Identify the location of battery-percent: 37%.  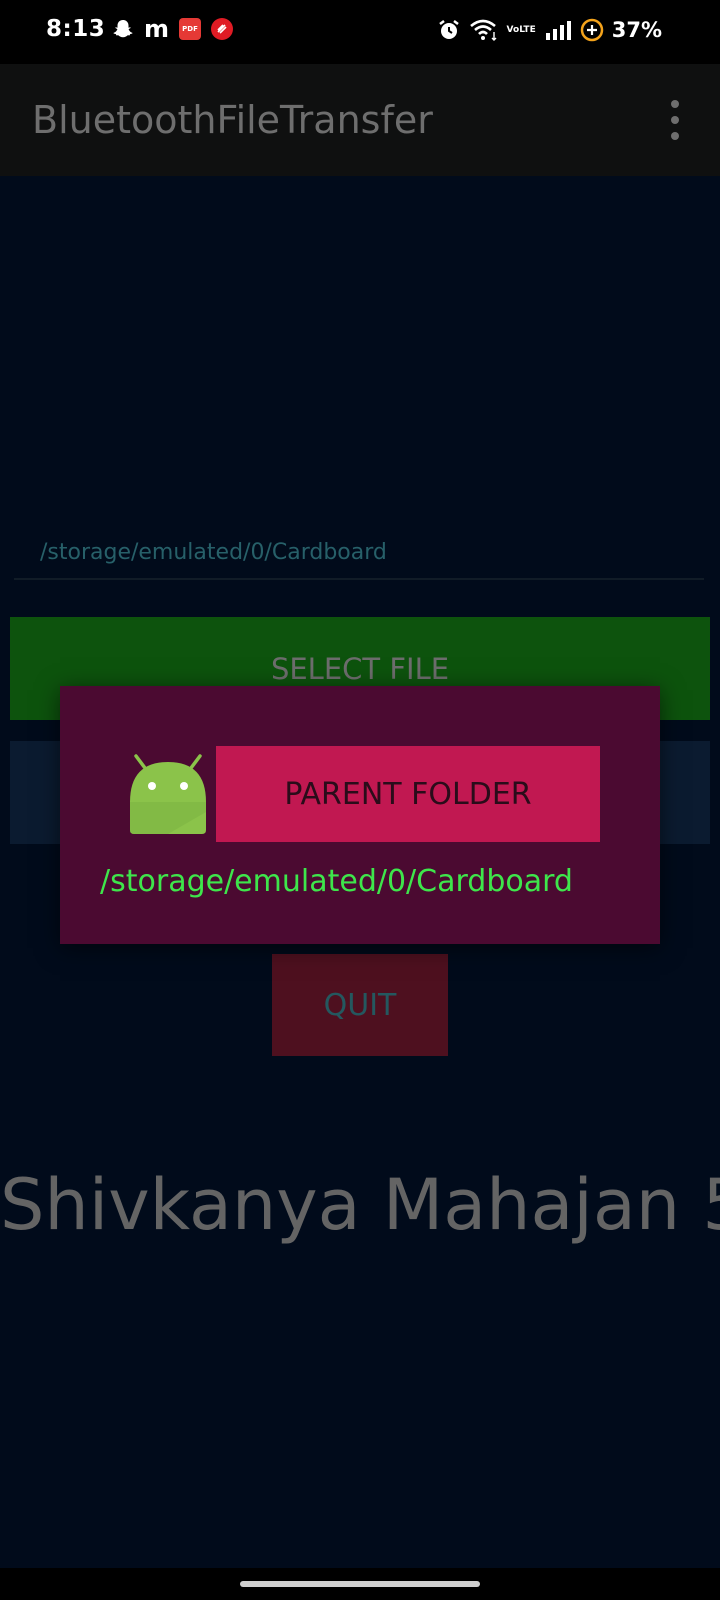
(636, 30).